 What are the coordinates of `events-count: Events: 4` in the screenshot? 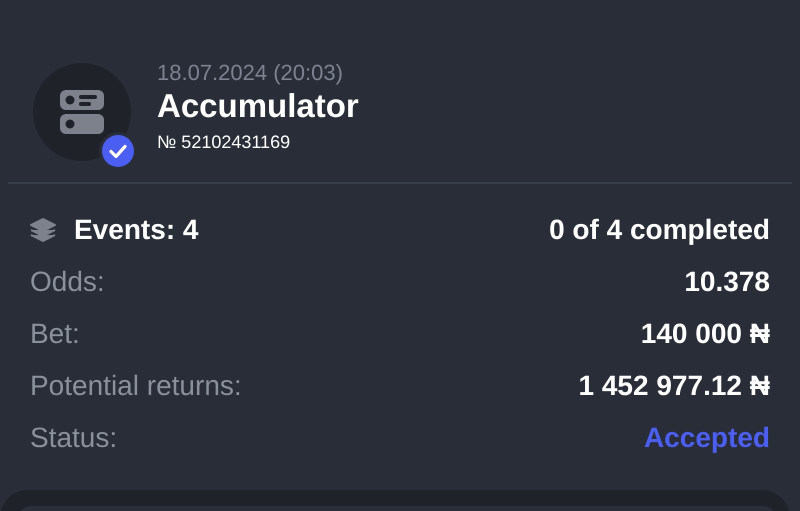 It's located at (136, 230).